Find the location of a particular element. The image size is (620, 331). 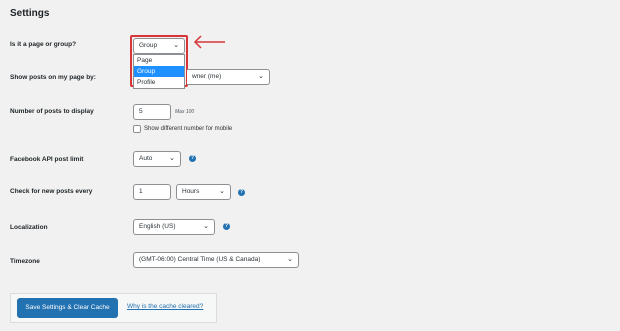

type-dropdown-list: Page Group Profile is located at coordinates (159, 71).